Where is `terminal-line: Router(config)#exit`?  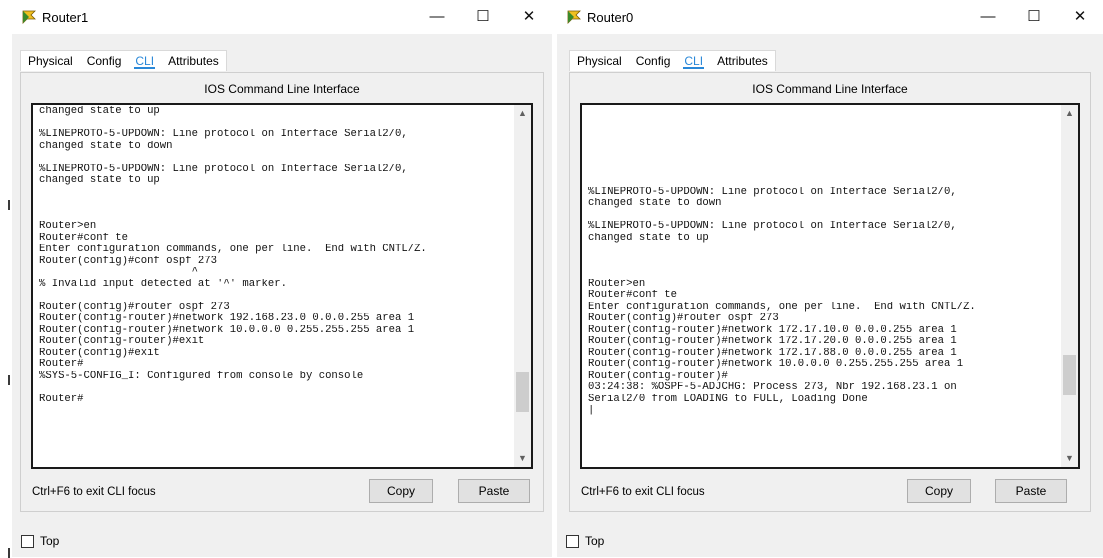 terminal-line: Router(config)#exit is located at coordinates (99, 353).